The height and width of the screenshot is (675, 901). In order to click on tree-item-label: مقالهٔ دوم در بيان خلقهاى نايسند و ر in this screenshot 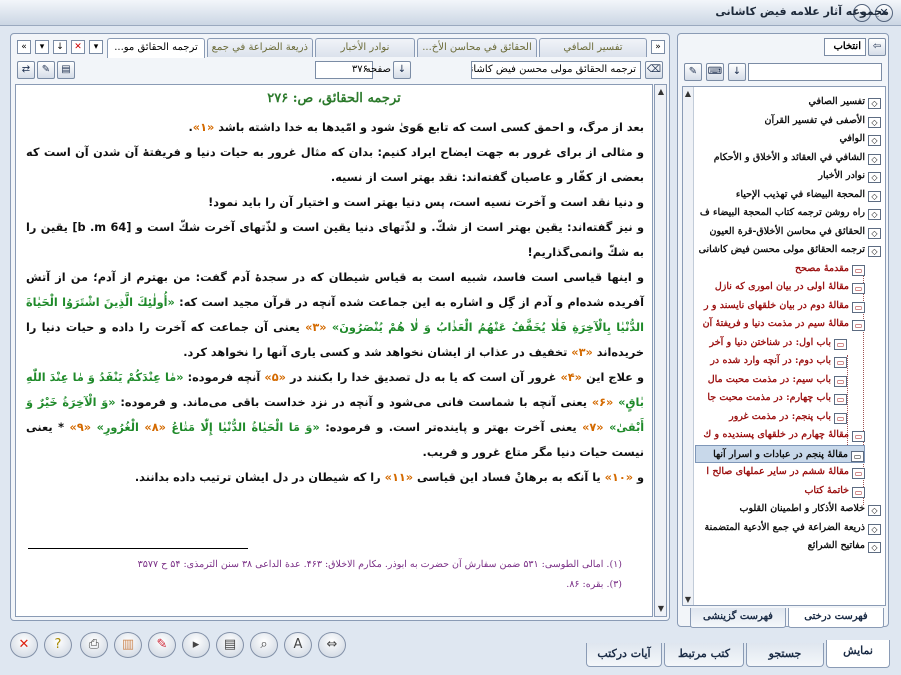, I will do `click(776, 305)`.